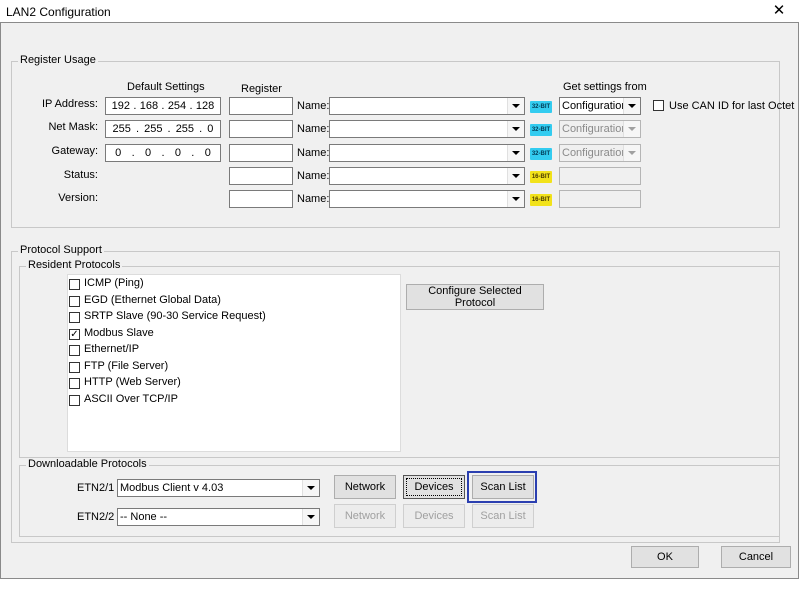 The width and height of the screenshot is (800, 600). What do you see at coordinates (503, 516) in the screenshot?
I see `etn2-2-scan-list-button: Scan List` at bounding box center [503, 516].